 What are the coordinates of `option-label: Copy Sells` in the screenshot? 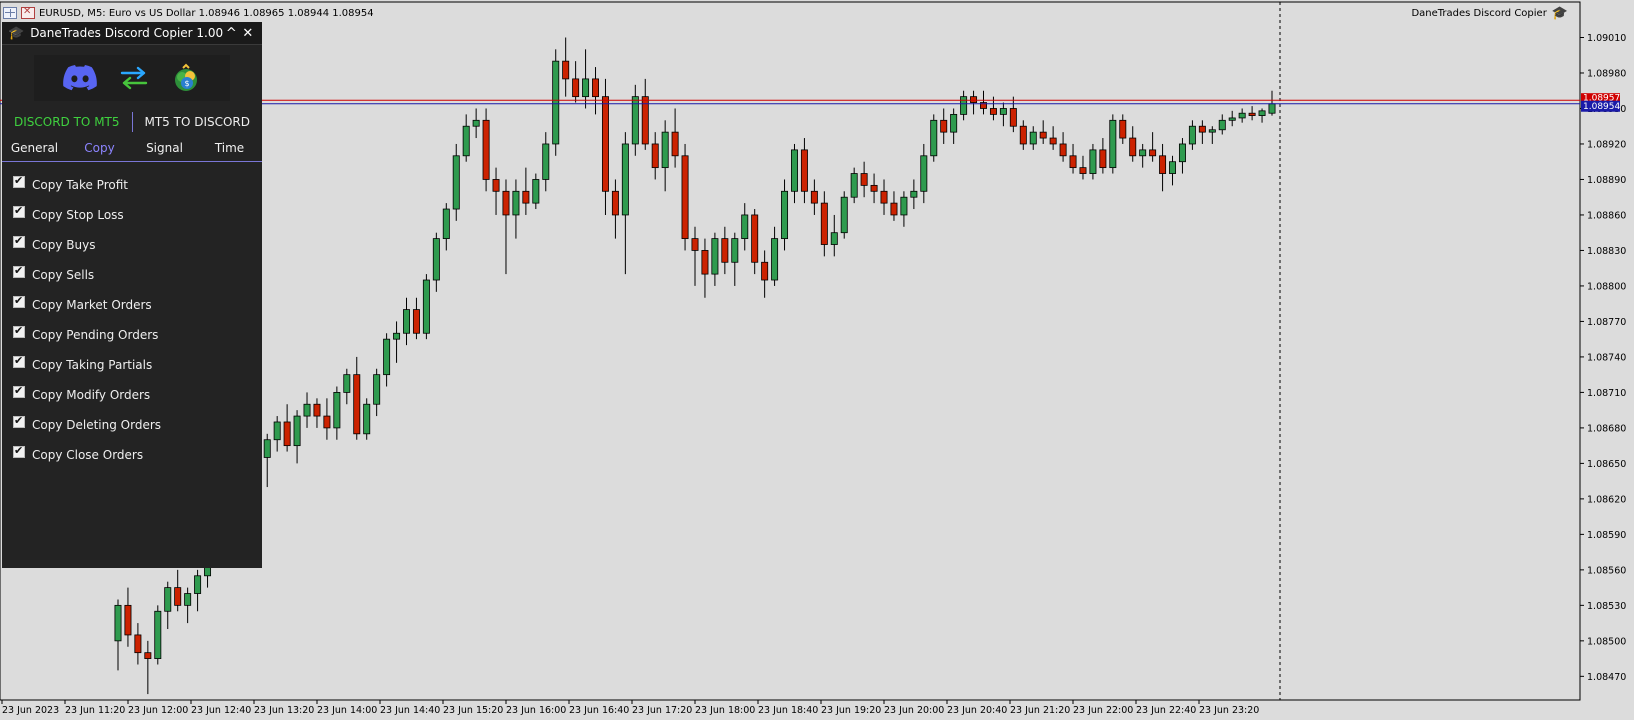 It's located at (63, 275).